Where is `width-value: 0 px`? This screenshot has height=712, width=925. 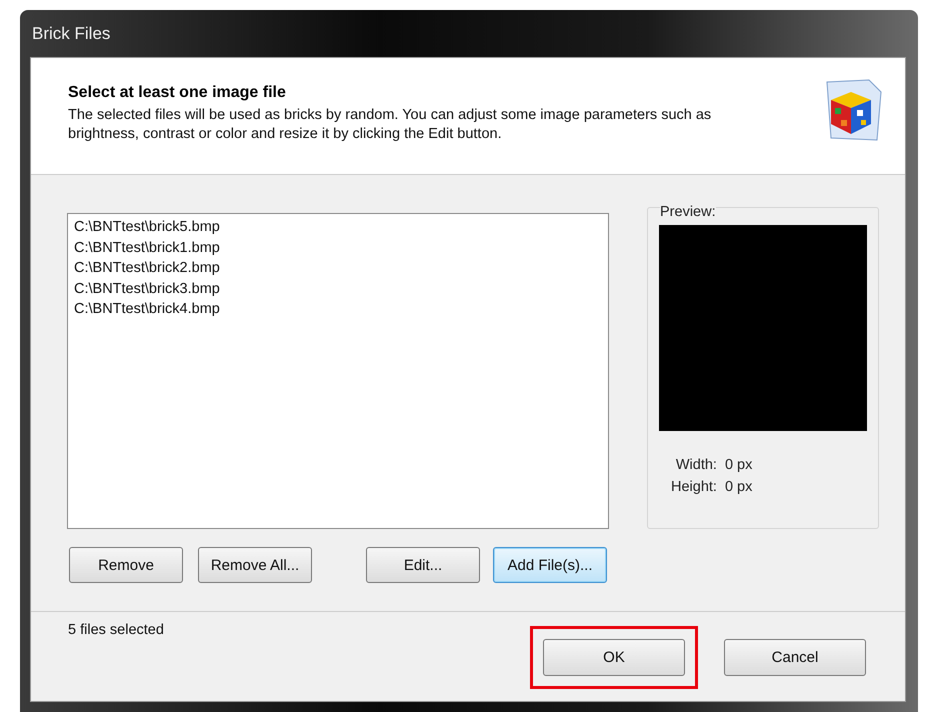 width-value: 0 px is located at coordinates (738, 465).